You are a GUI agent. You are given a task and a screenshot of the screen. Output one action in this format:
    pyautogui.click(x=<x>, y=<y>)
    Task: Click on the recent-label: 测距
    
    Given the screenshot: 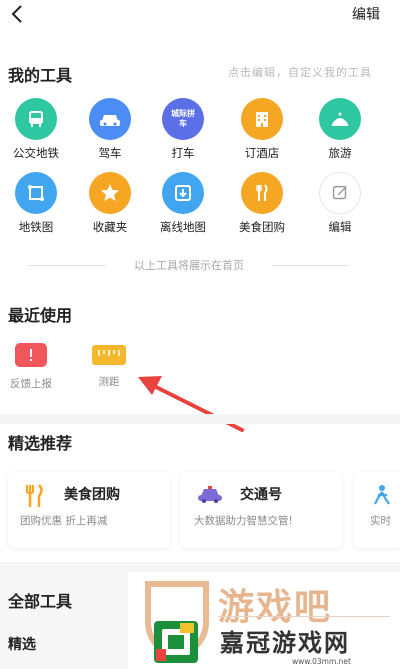 What is the action you would take?
    pyautogui.click(x=109, y=382)
    